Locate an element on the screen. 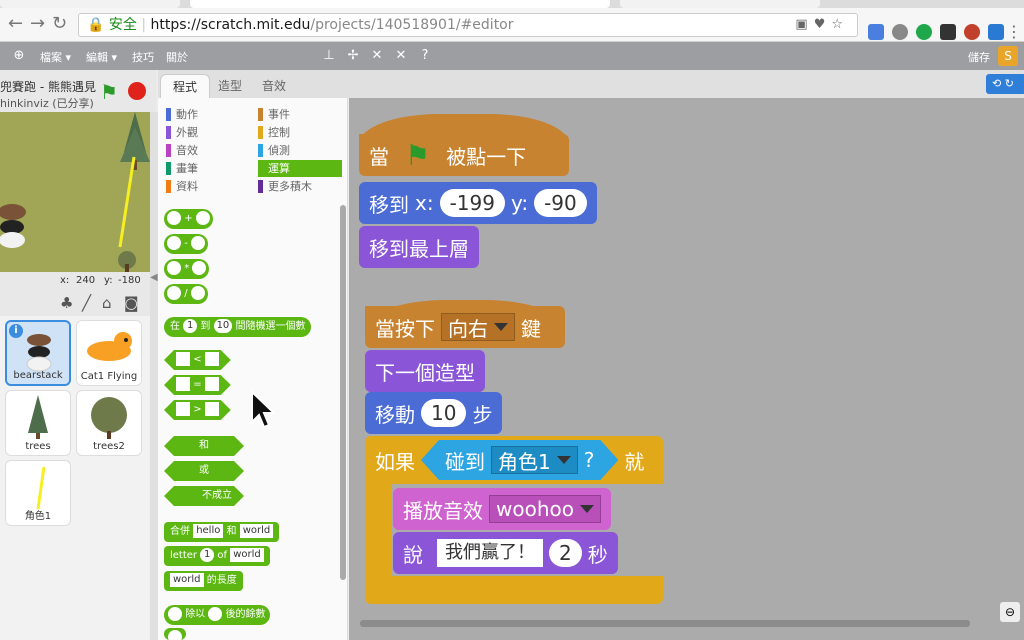 The width and height of the screenshot is (1024, 640). block-random: 在 1 到 10 間隨機選一個數 is located at coordinates (238, 327).